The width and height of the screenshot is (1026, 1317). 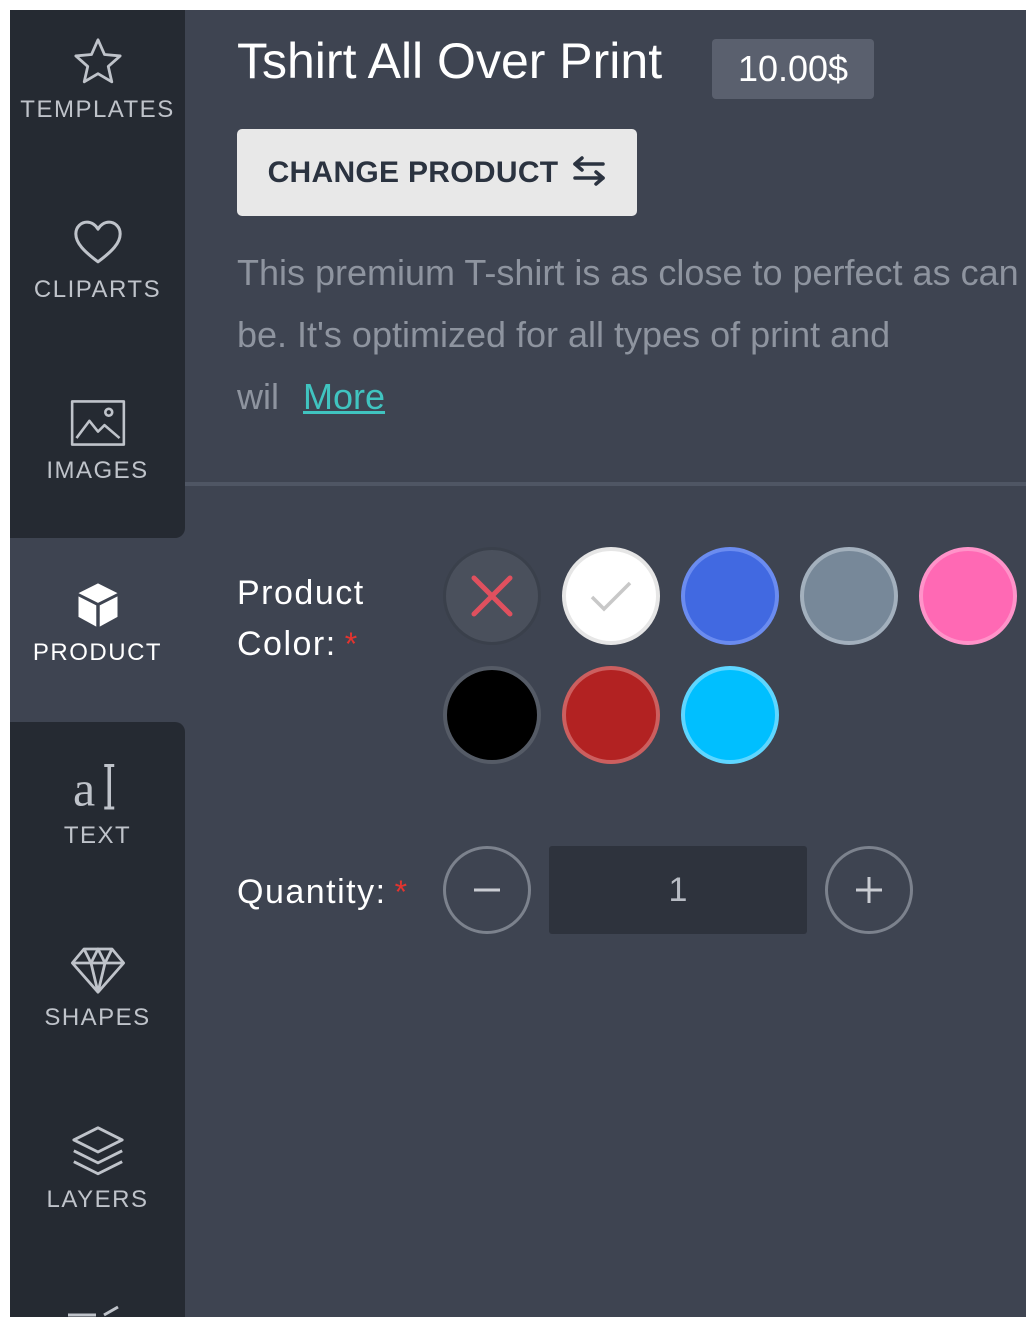 I want to click on sidebar-item-shapes: SHAPES, so click(x=97, y=986).